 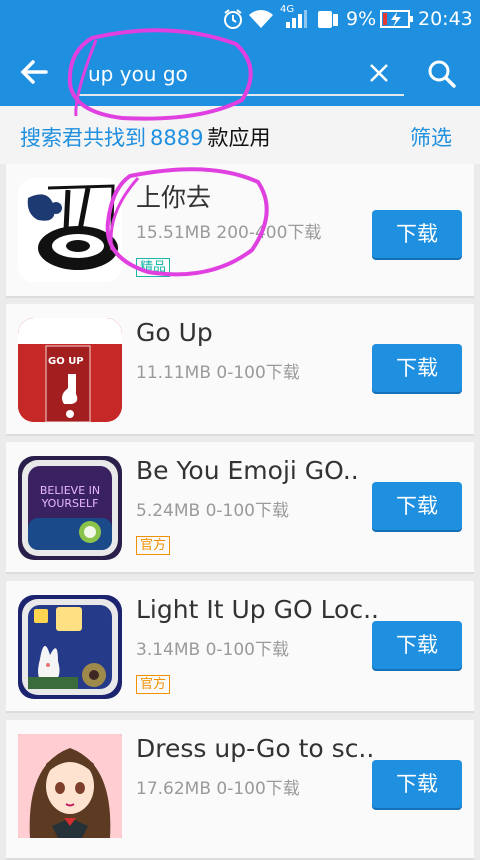 I want to click on app-icon-dress-up, so click(x=70, y=786).